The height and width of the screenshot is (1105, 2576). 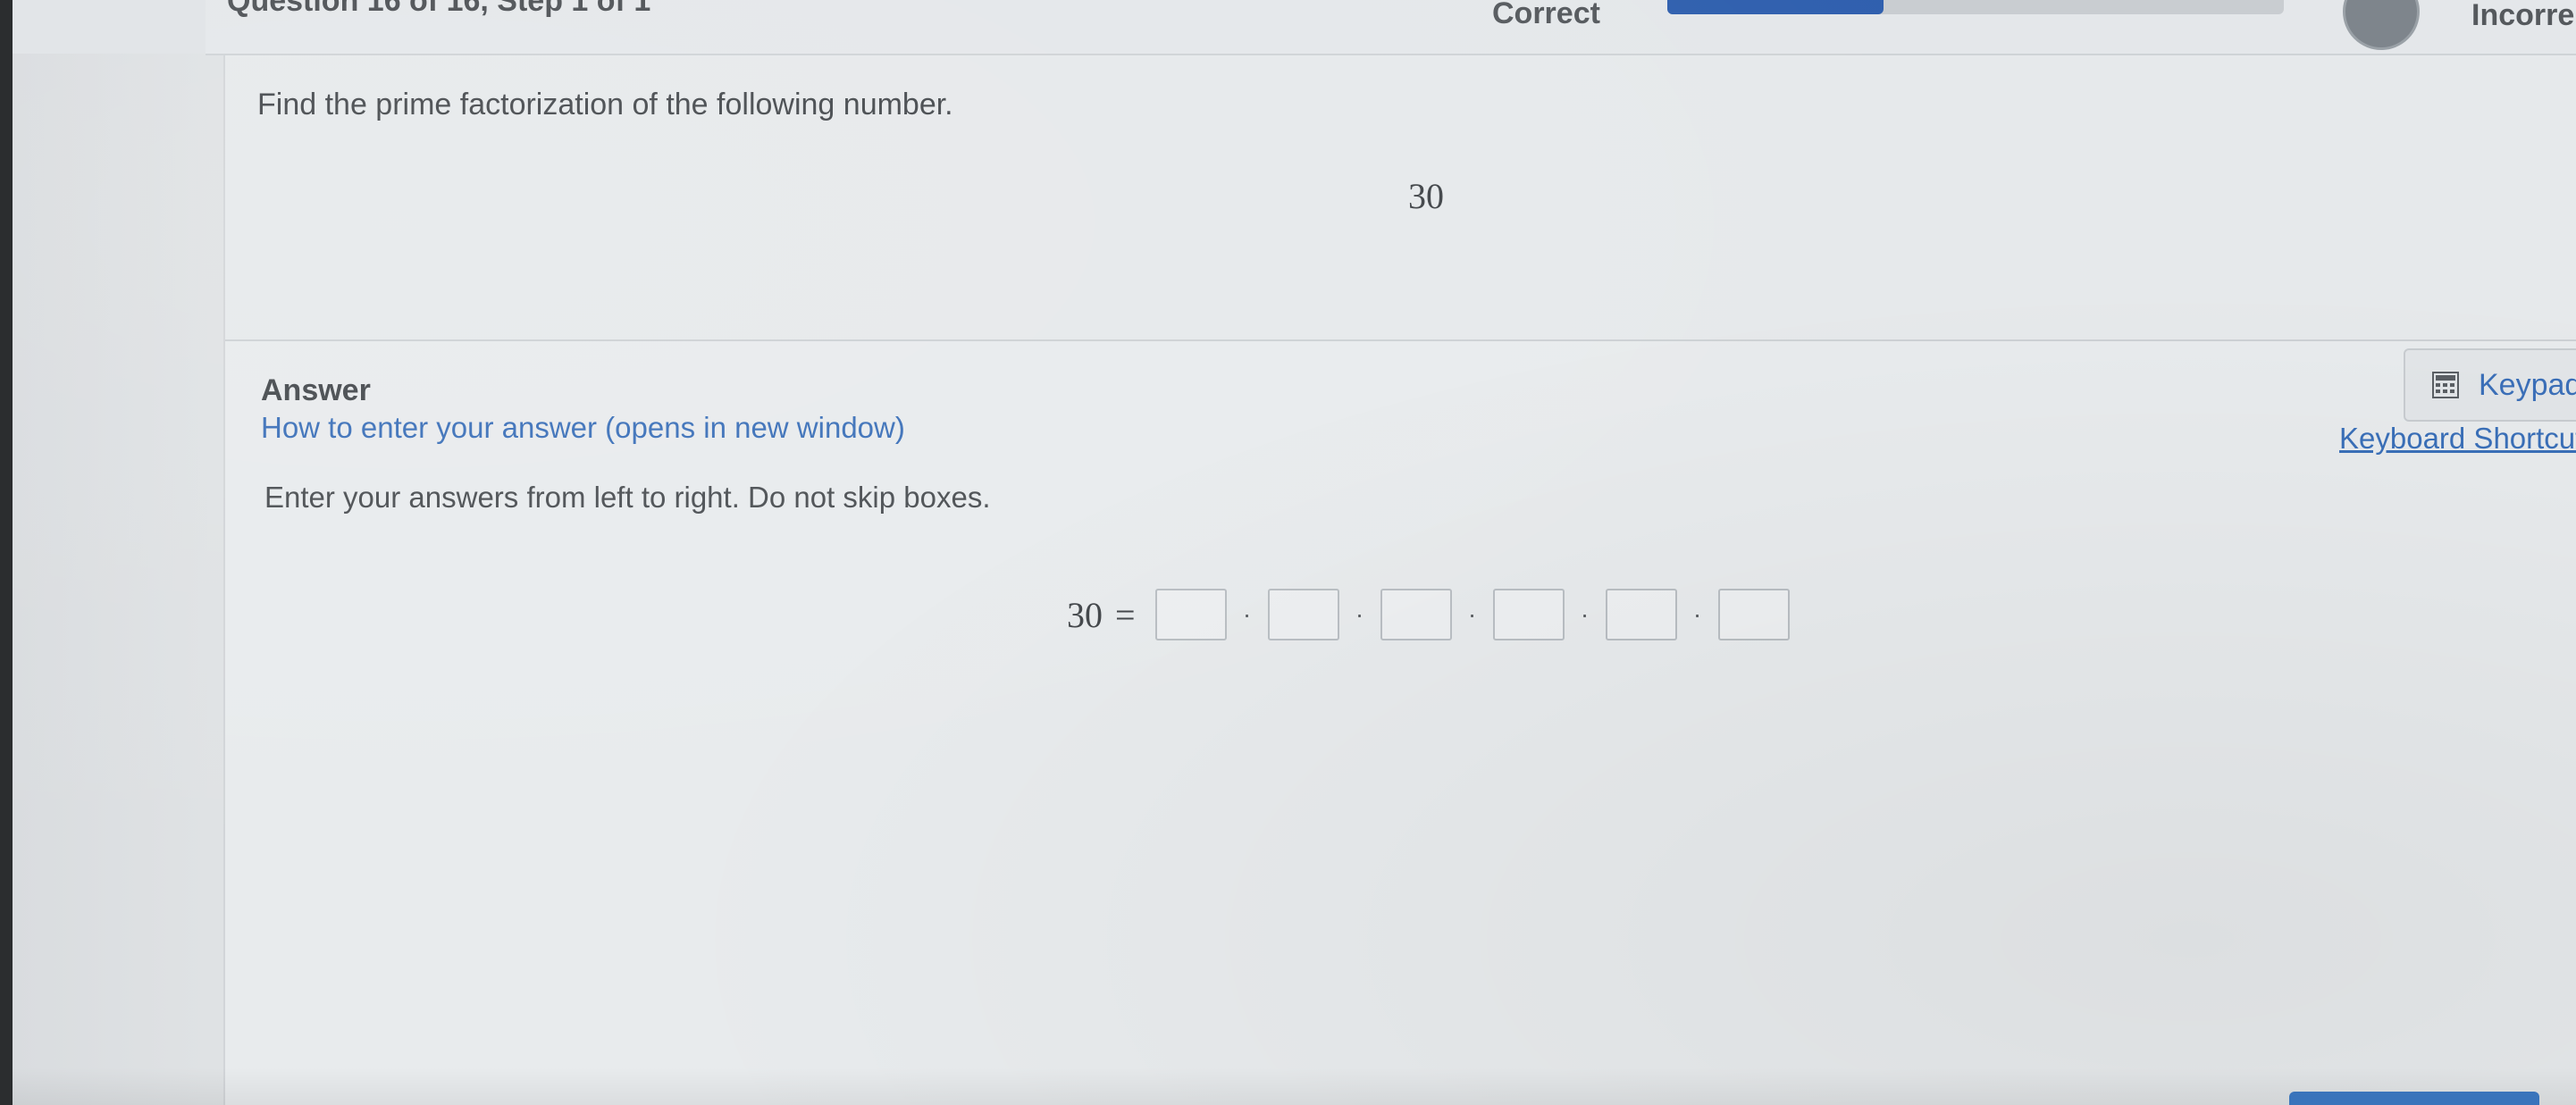 I want to click on question-title: Question 16 of 16, Step 1 of 1, so click(x=439, y=9).